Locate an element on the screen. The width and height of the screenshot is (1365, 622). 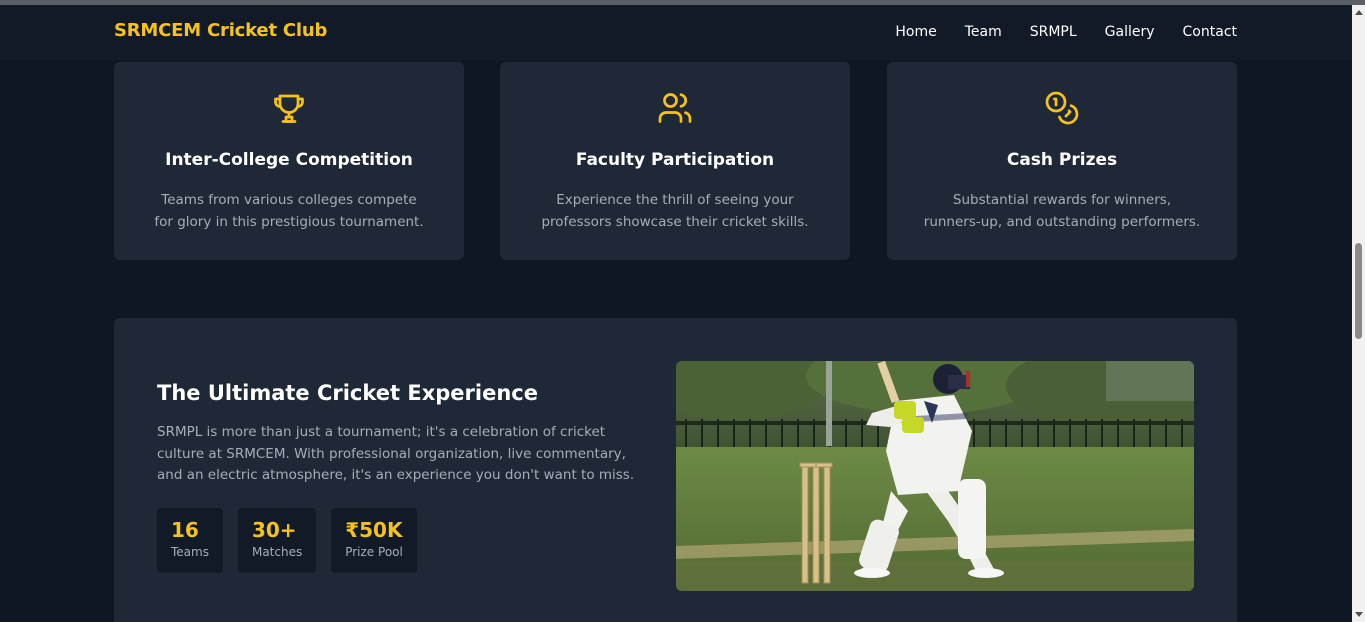
stat-prize-pool: ₹50K Prize Pool is located at coordinates (374, 540).